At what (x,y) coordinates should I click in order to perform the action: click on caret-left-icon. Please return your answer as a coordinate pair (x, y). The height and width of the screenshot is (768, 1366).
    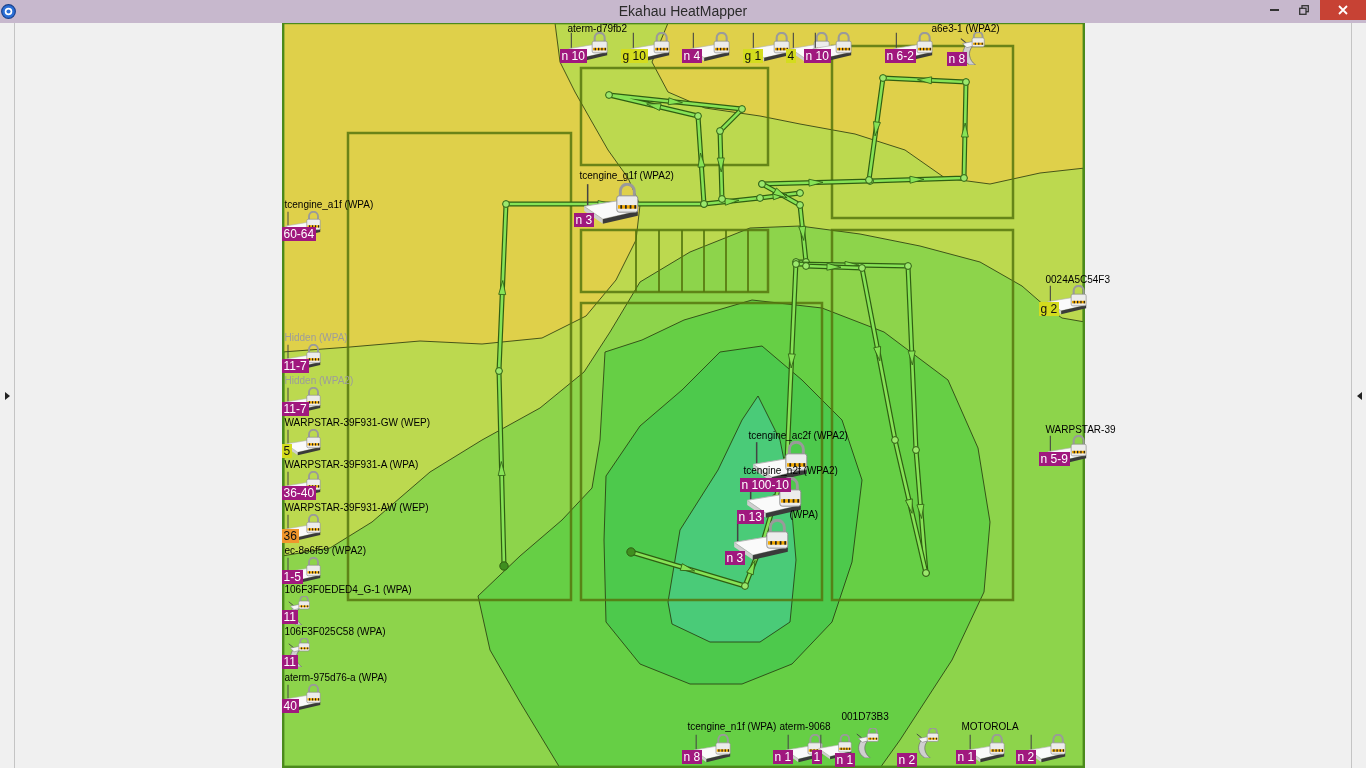
    Looking at the image, I should click on (1359, 395).